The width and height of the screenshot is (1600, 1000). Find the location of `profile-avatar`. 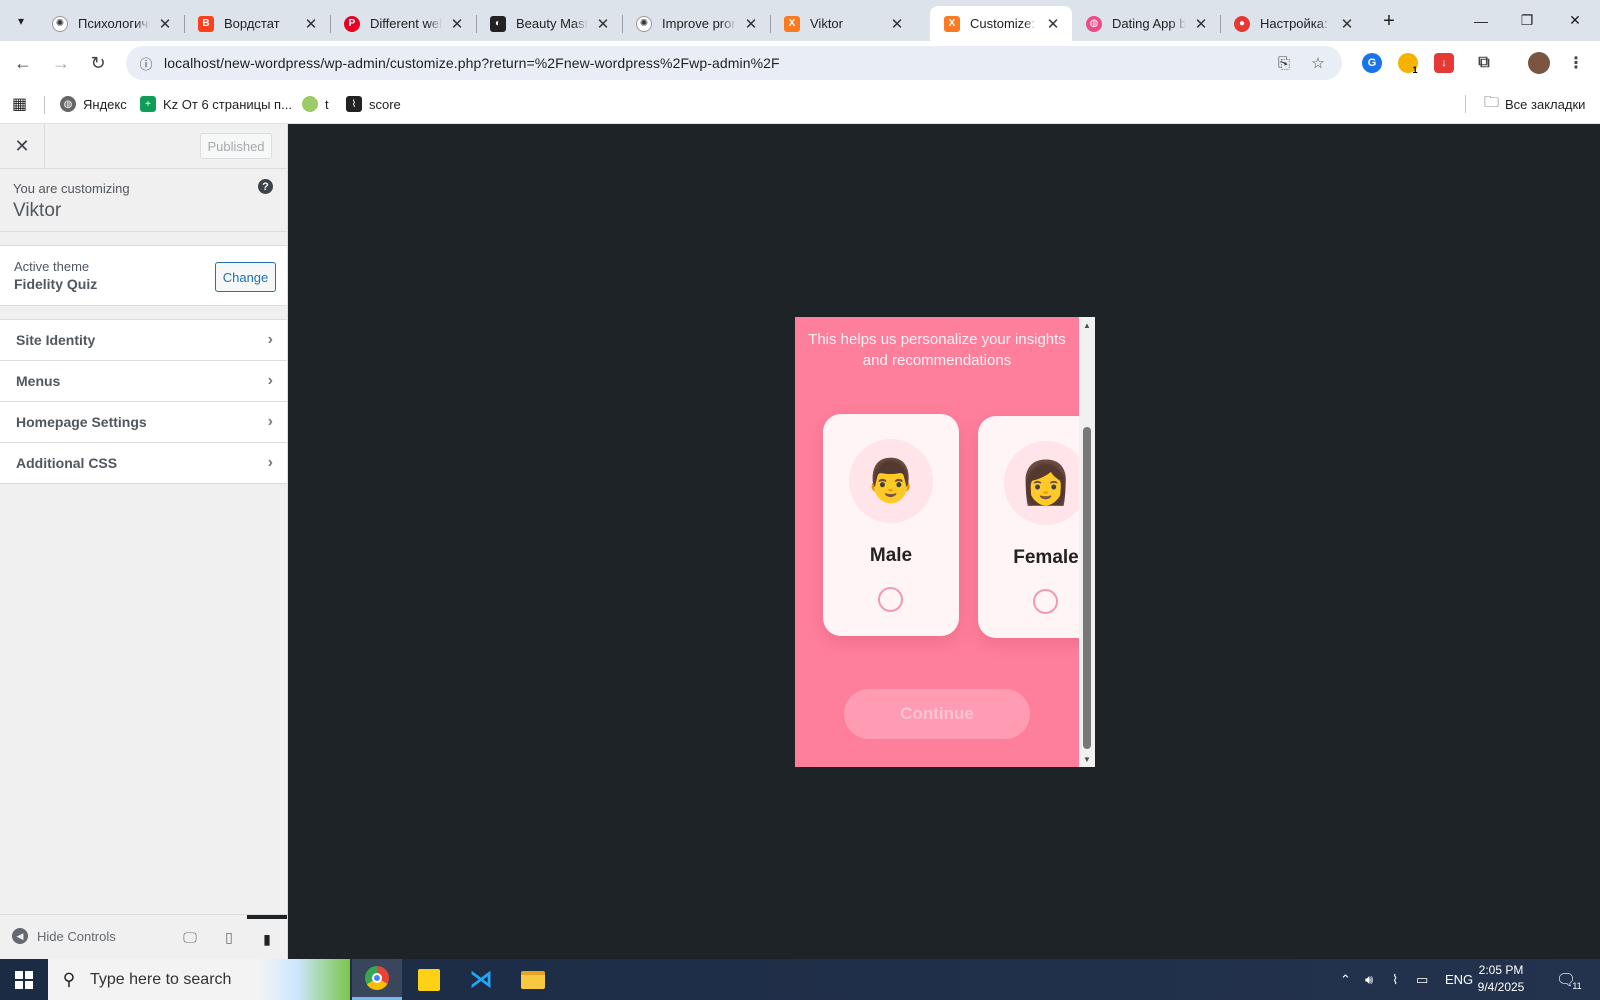

profile-avatar is located at coordinates (1539, 63).